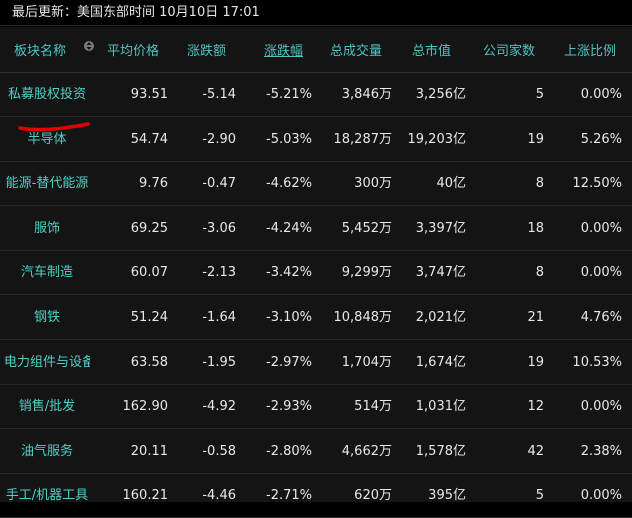 This screenshot has height=518, width=632. I want to click on cell-sector-name: 销售/批发, so click(47, 407).